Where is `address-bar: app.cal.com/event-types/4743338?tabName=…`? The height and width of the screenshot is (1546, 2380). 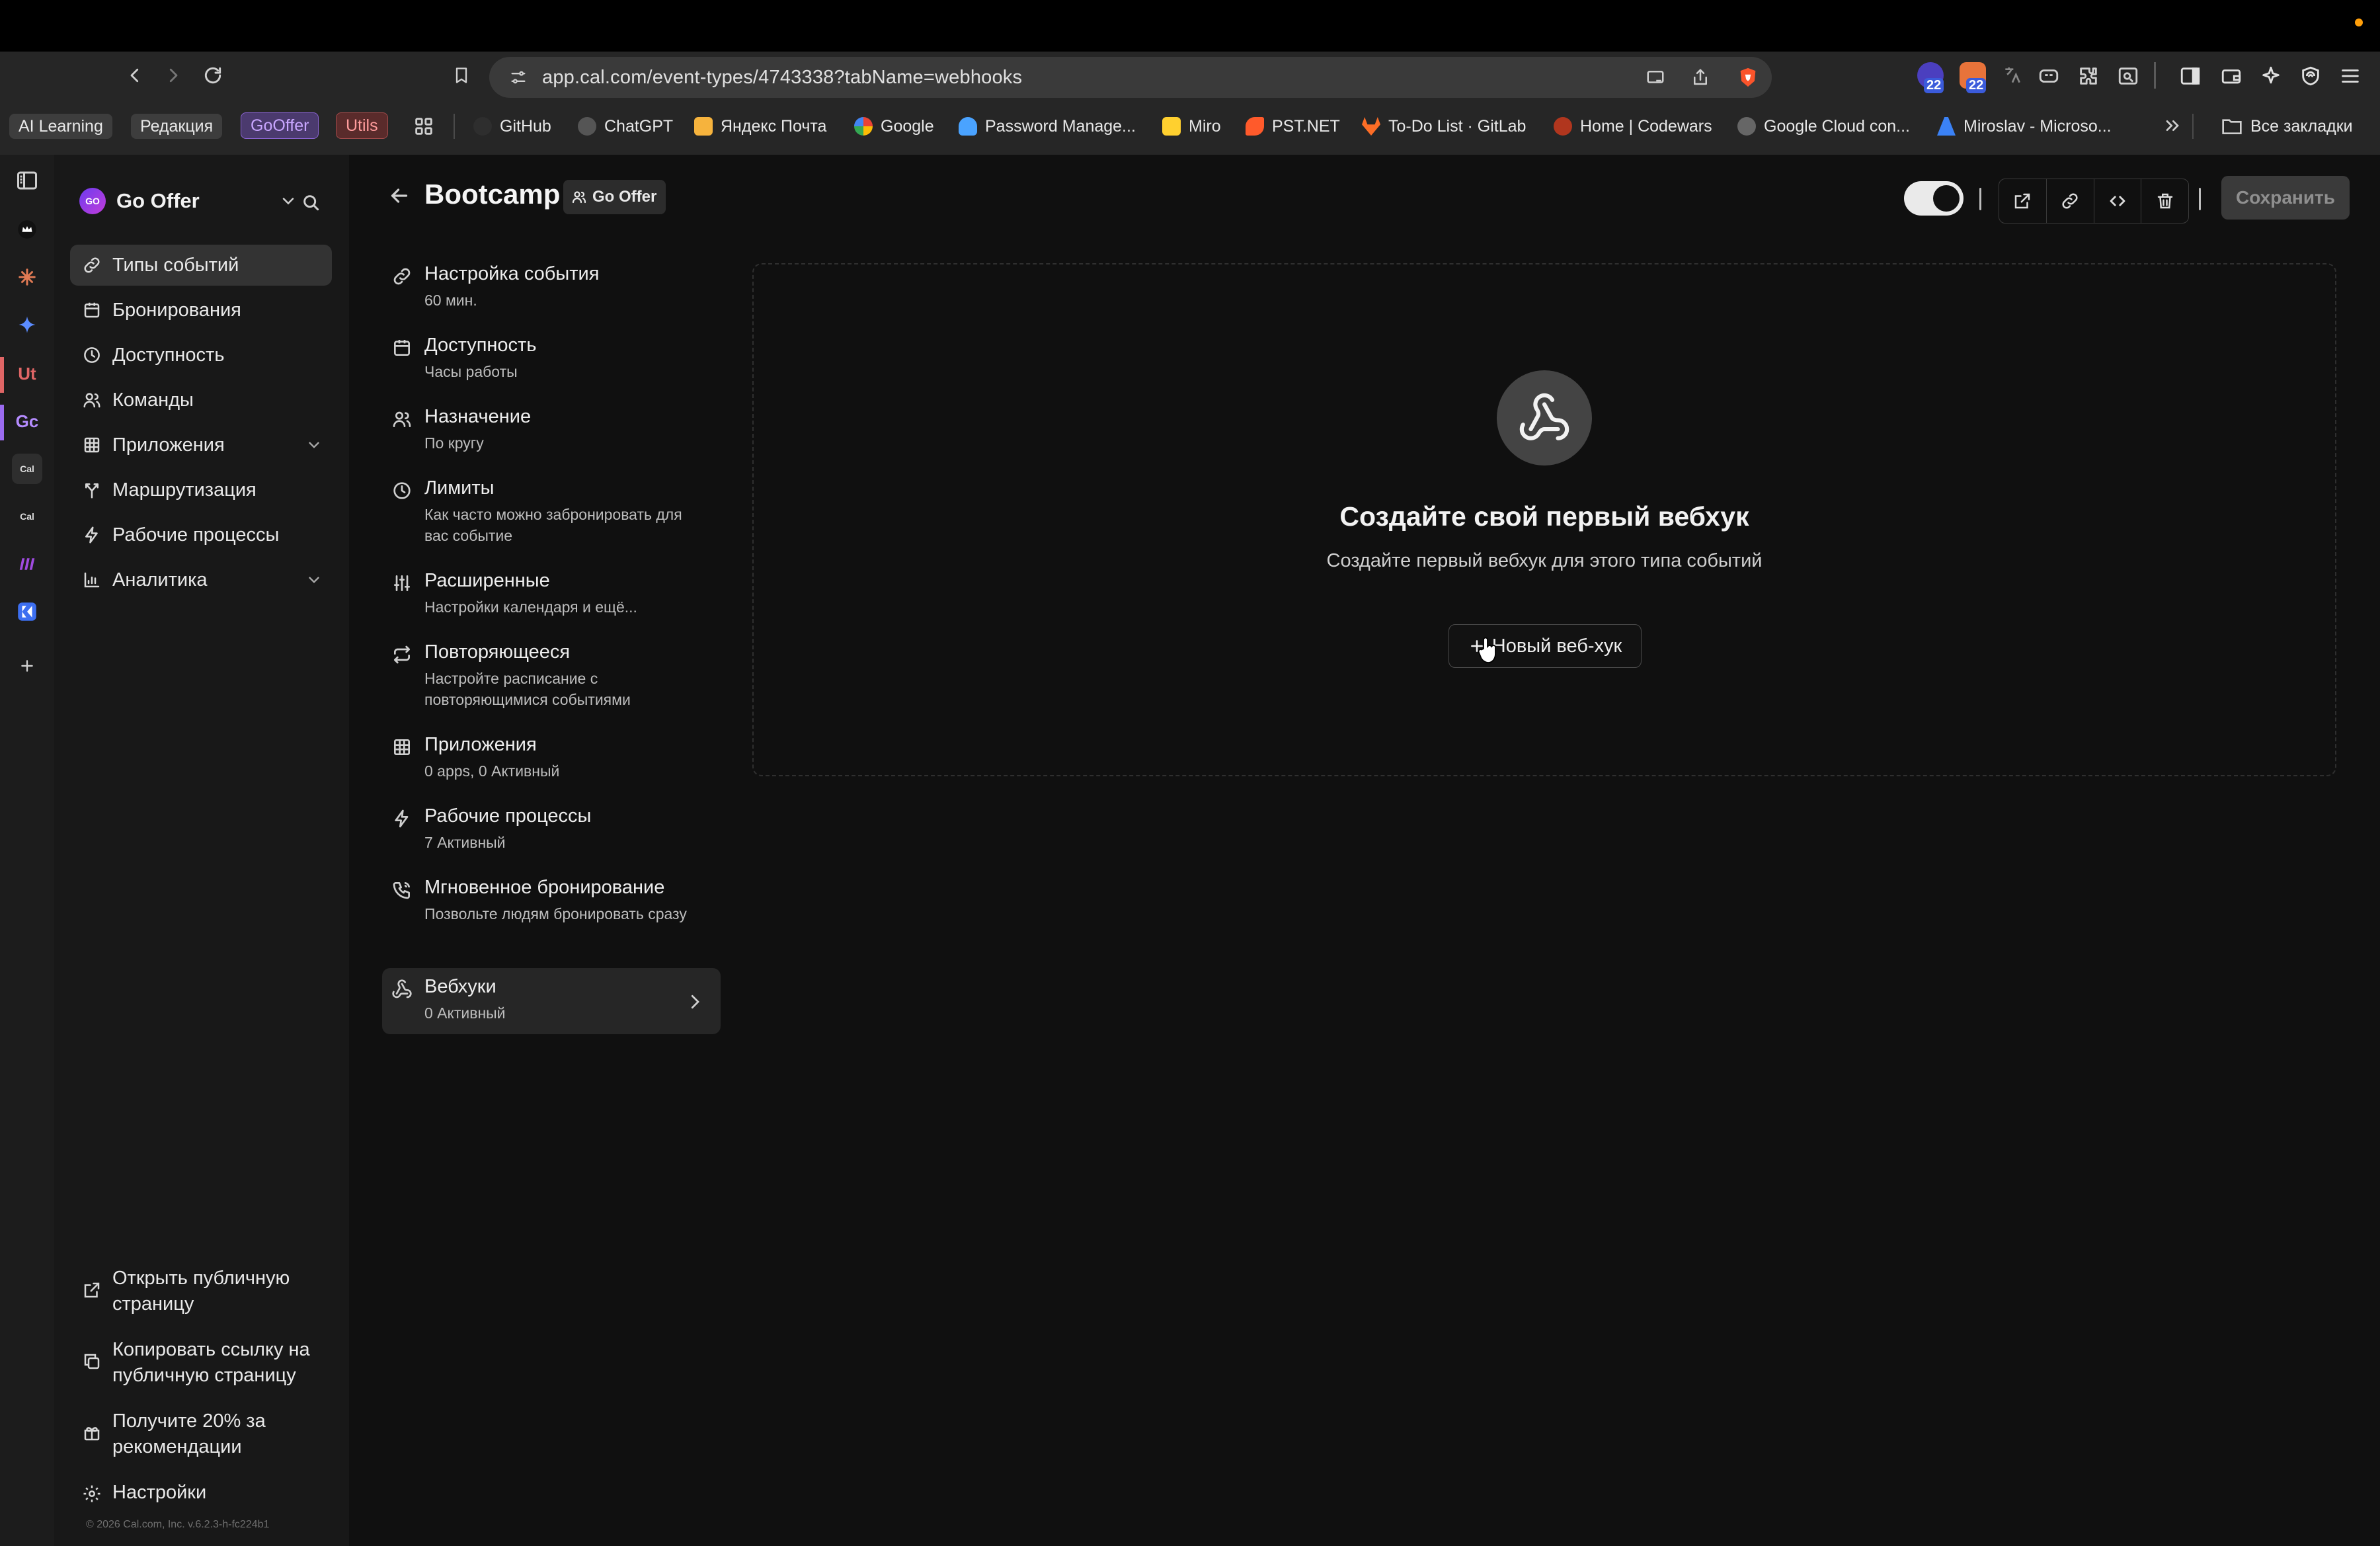 address-bar: app.cal.com/event-types/4743338?tabName=… is located at coordinates (1130, 77).